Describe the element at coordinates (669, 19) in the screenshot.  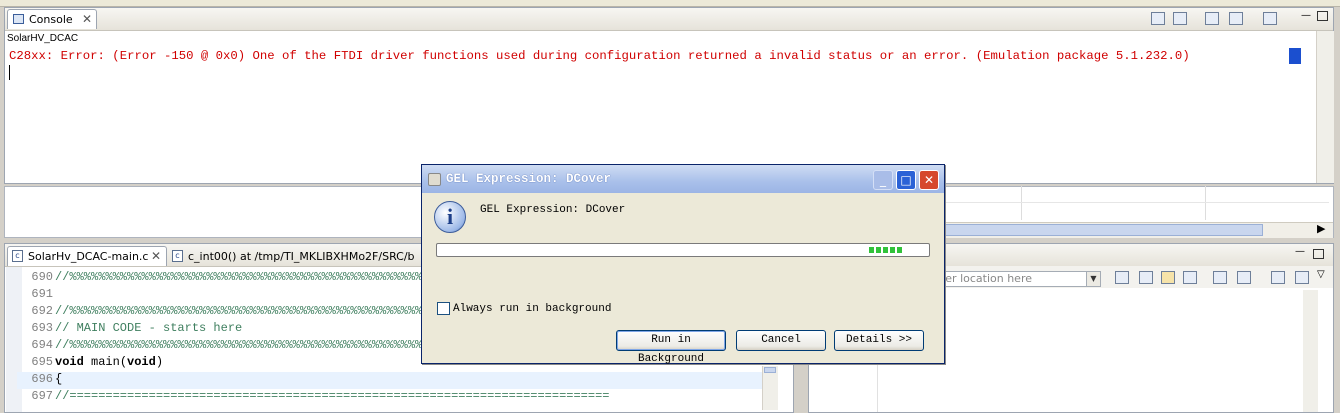
I see `console-tab-bar: Console ✕ —` at that location.